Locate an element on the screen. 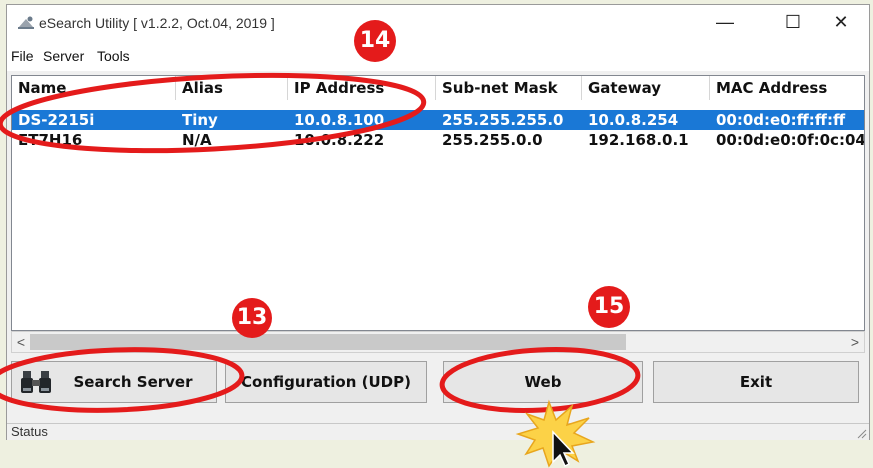  binoculars-icon is located at coordinates (36, 382).